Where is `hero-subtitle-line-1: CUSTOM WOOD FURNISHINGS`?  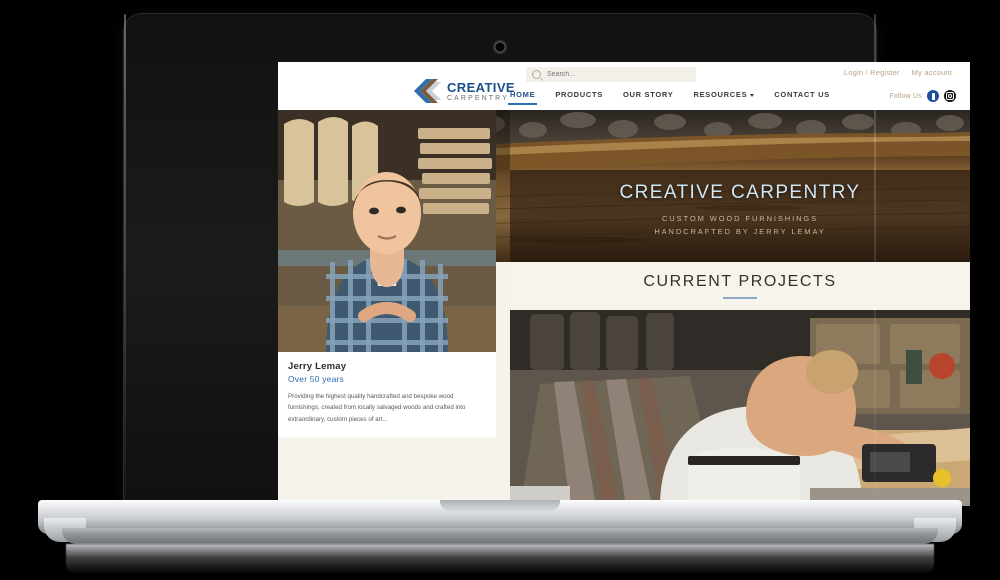 hero-subtitle-line-1: CUSTOM WOOD FURNISHINGS is located at coordinates (740, 218).